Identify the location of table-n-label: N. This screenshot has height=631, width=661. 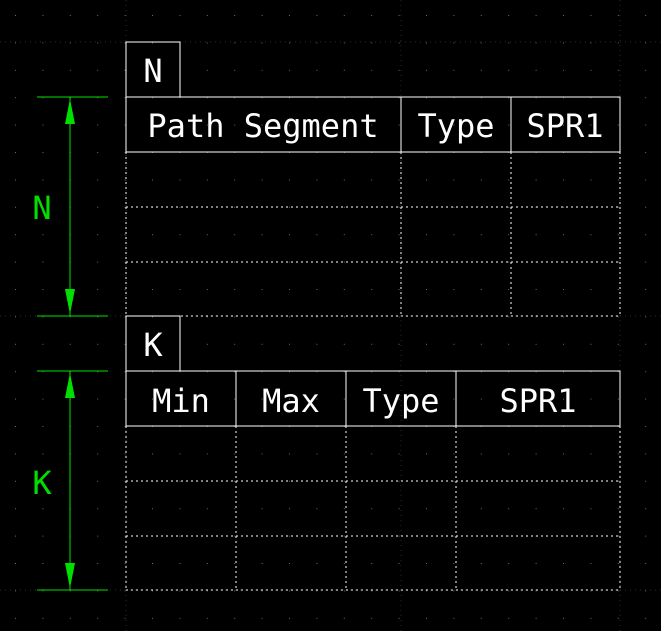
(152, 71).